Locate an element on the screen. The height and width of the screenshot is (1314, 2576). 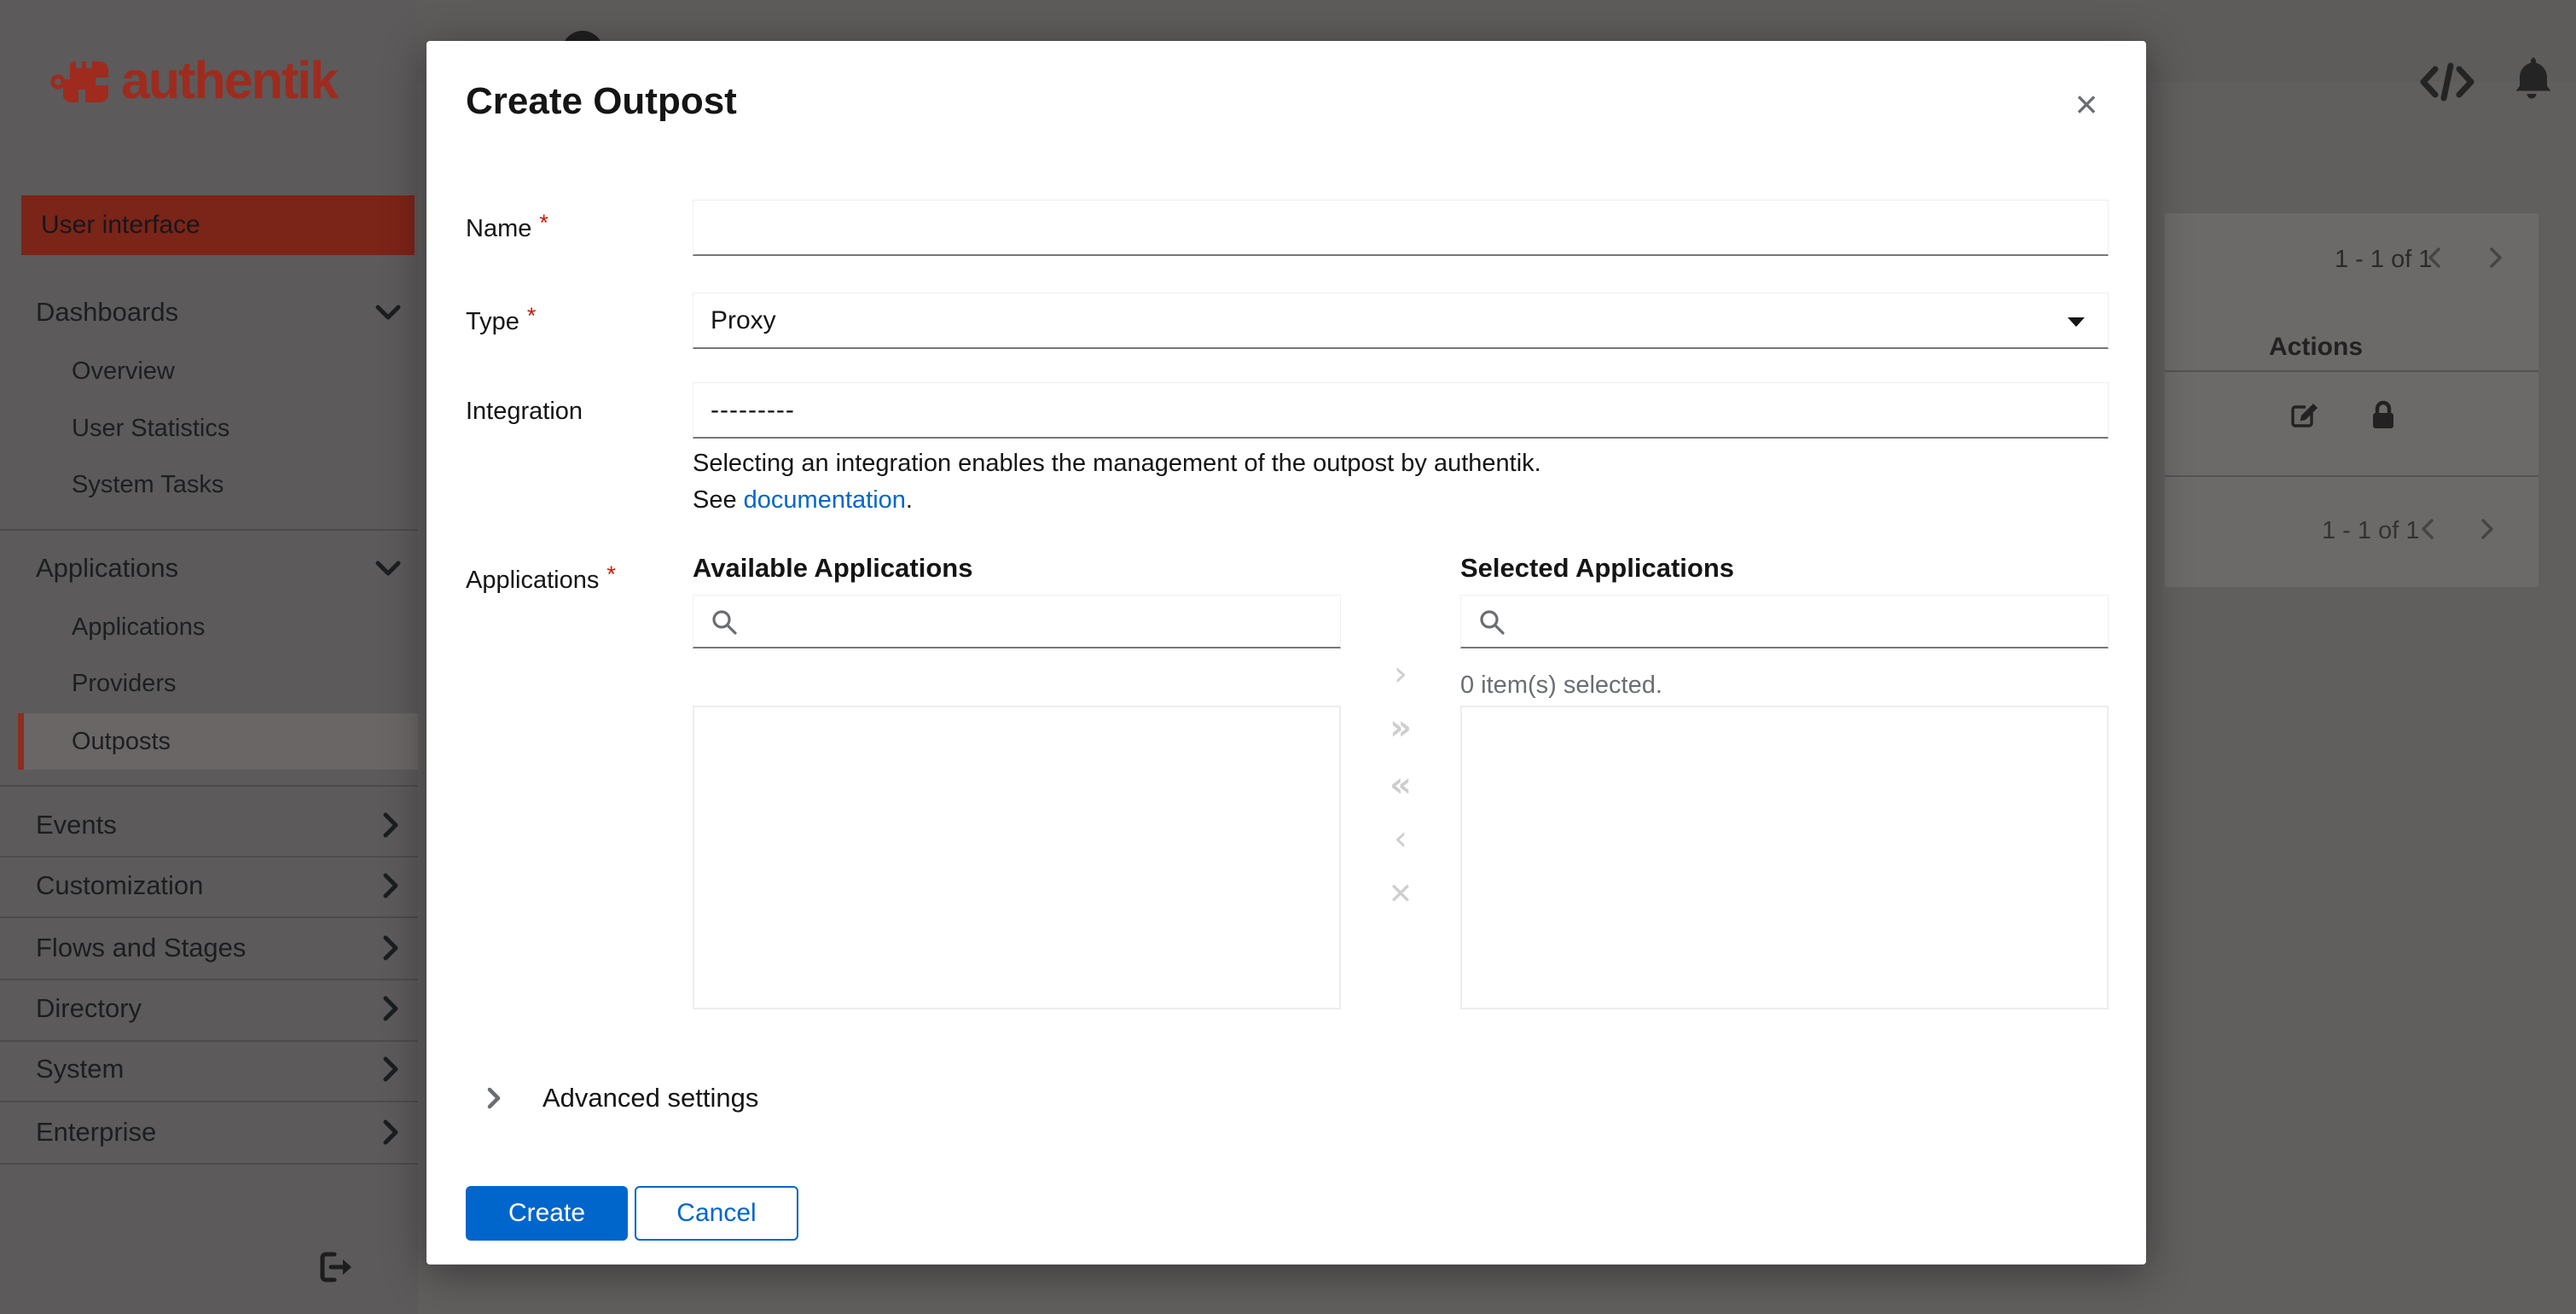
sign-out-button is located at coordinates (337, 1268).